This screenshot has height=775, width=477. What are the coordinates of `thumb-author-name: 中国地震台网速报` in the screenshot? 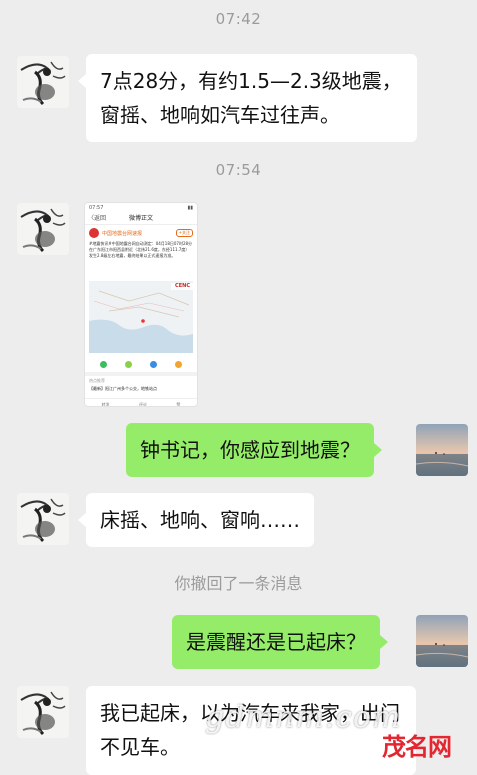 It's located at (122, 233).